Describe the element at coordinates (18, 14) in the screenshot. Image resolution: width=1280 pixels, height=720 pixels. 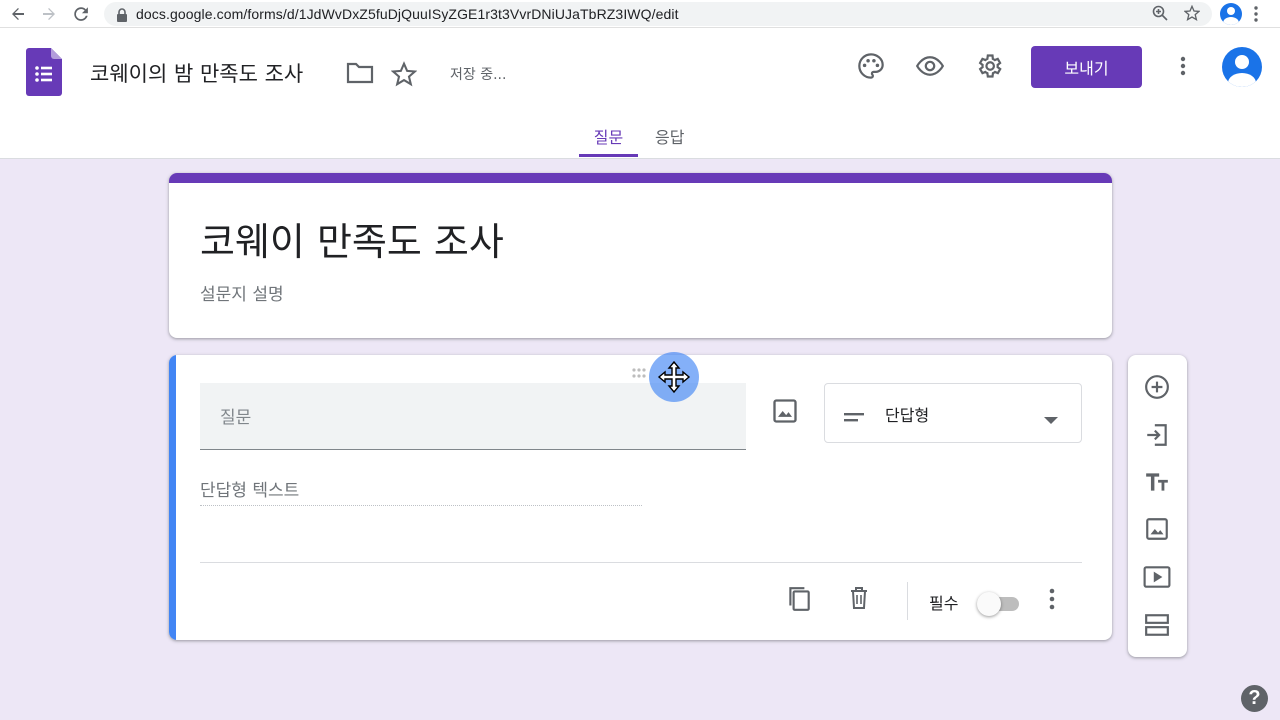
I see `back-arrow-icon` at that location.